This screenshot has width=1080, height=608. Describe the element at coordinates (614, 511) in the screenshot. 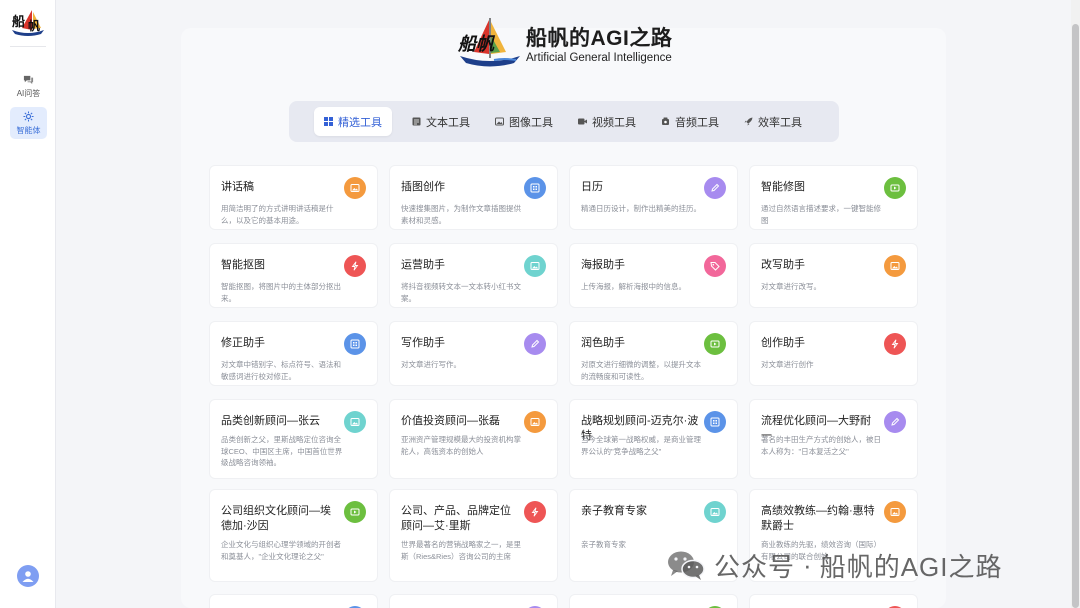

I see `tool-card-title: 亲子教育专家` at that location.